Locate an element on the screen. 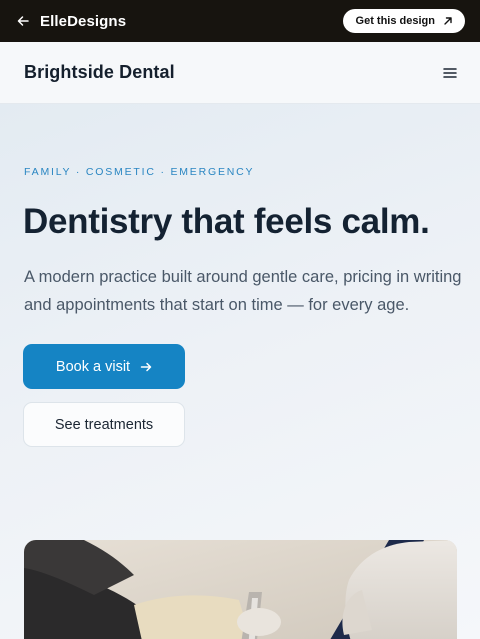 The width and height of the screenshot is (480, 639). arrow-right-icon is located at coordinates (146, 367).